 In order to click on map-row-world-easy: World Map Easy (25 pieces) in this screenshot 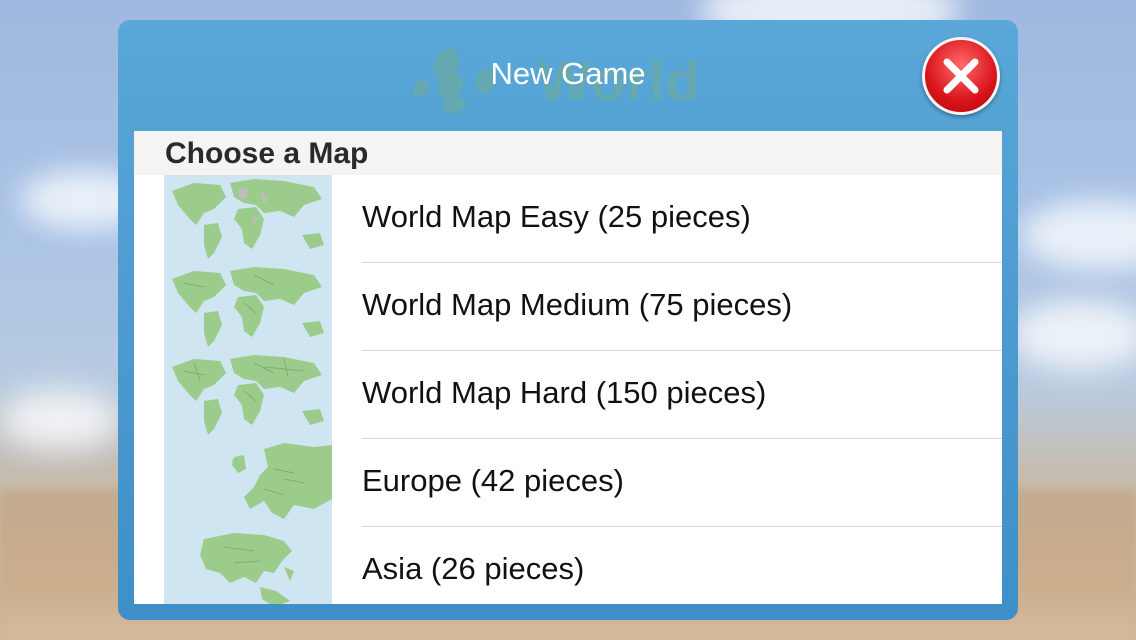, I will do `click(568, 219)`.